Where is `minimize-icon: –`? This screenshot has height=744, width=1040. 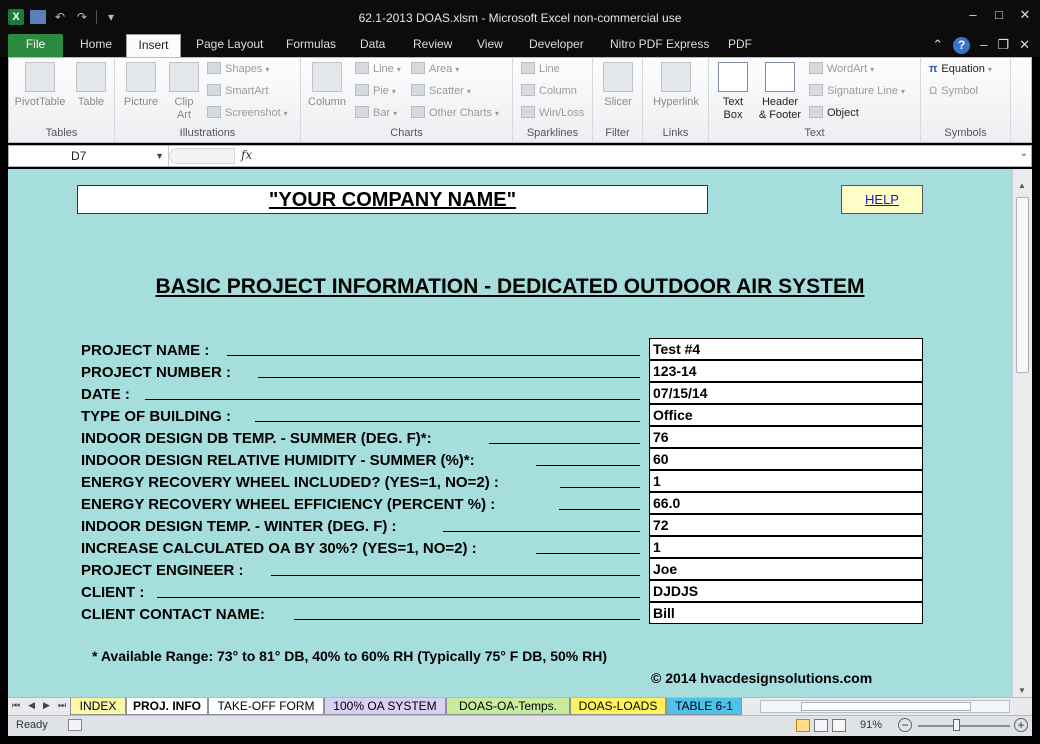
minimize-icon: – is located at coordinates (973, 15).